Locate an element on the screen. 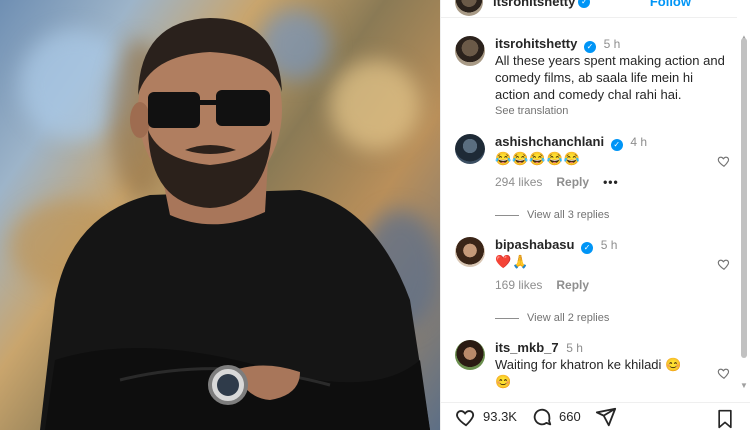 Image resolution: width=750 pixels, height=430 pixels. comment-bubble-icon is located at coordinates (542, 417).